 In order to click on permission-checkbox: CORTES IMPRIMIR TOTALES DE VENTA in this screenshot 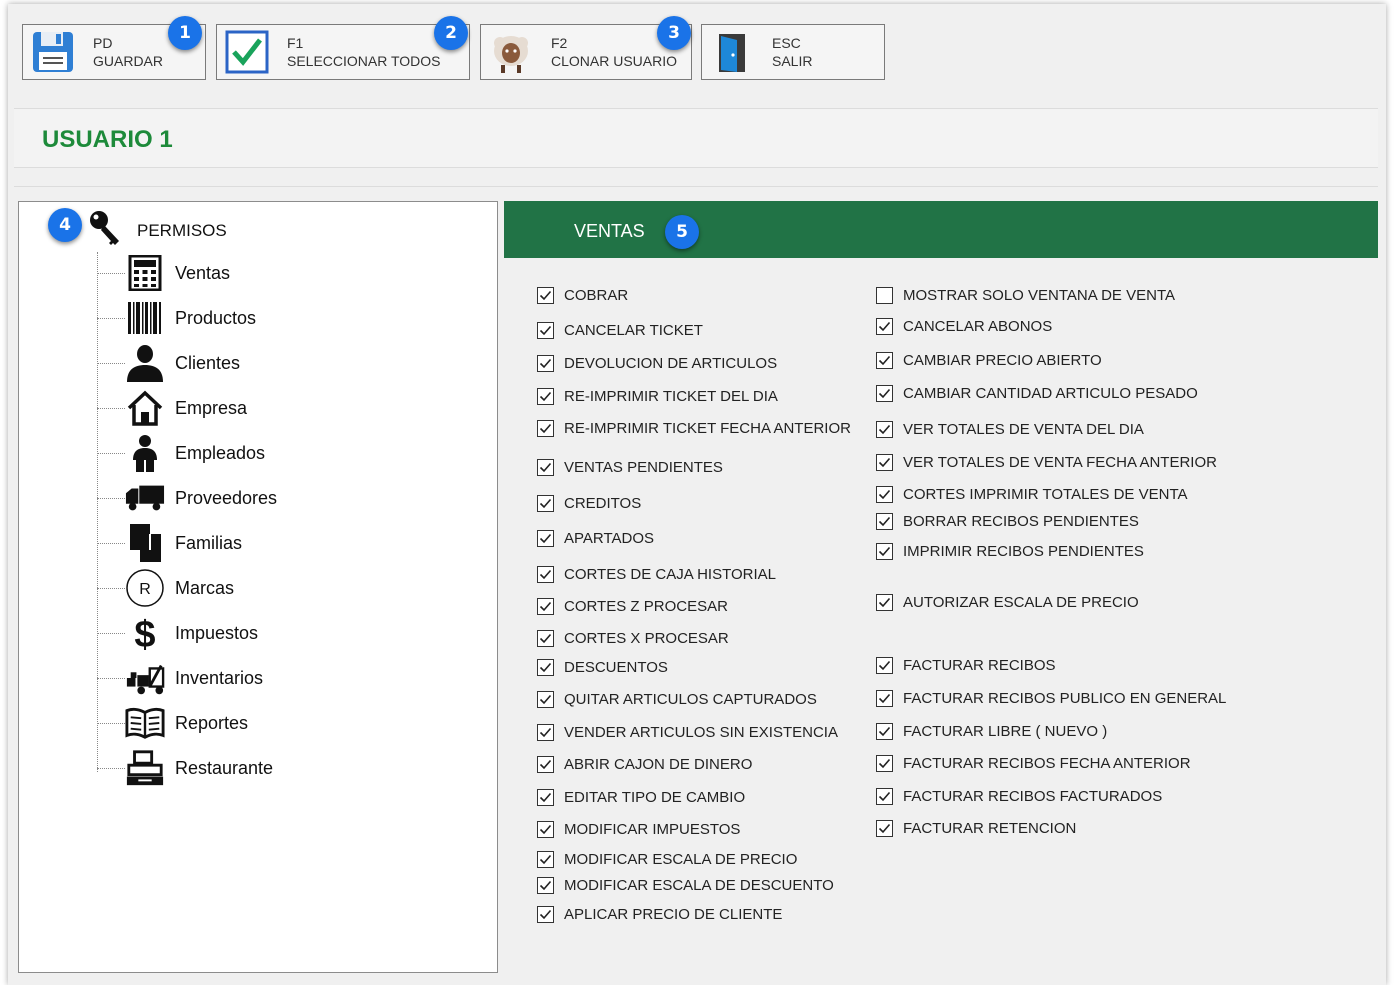, I will do `click(1032, 494)`.